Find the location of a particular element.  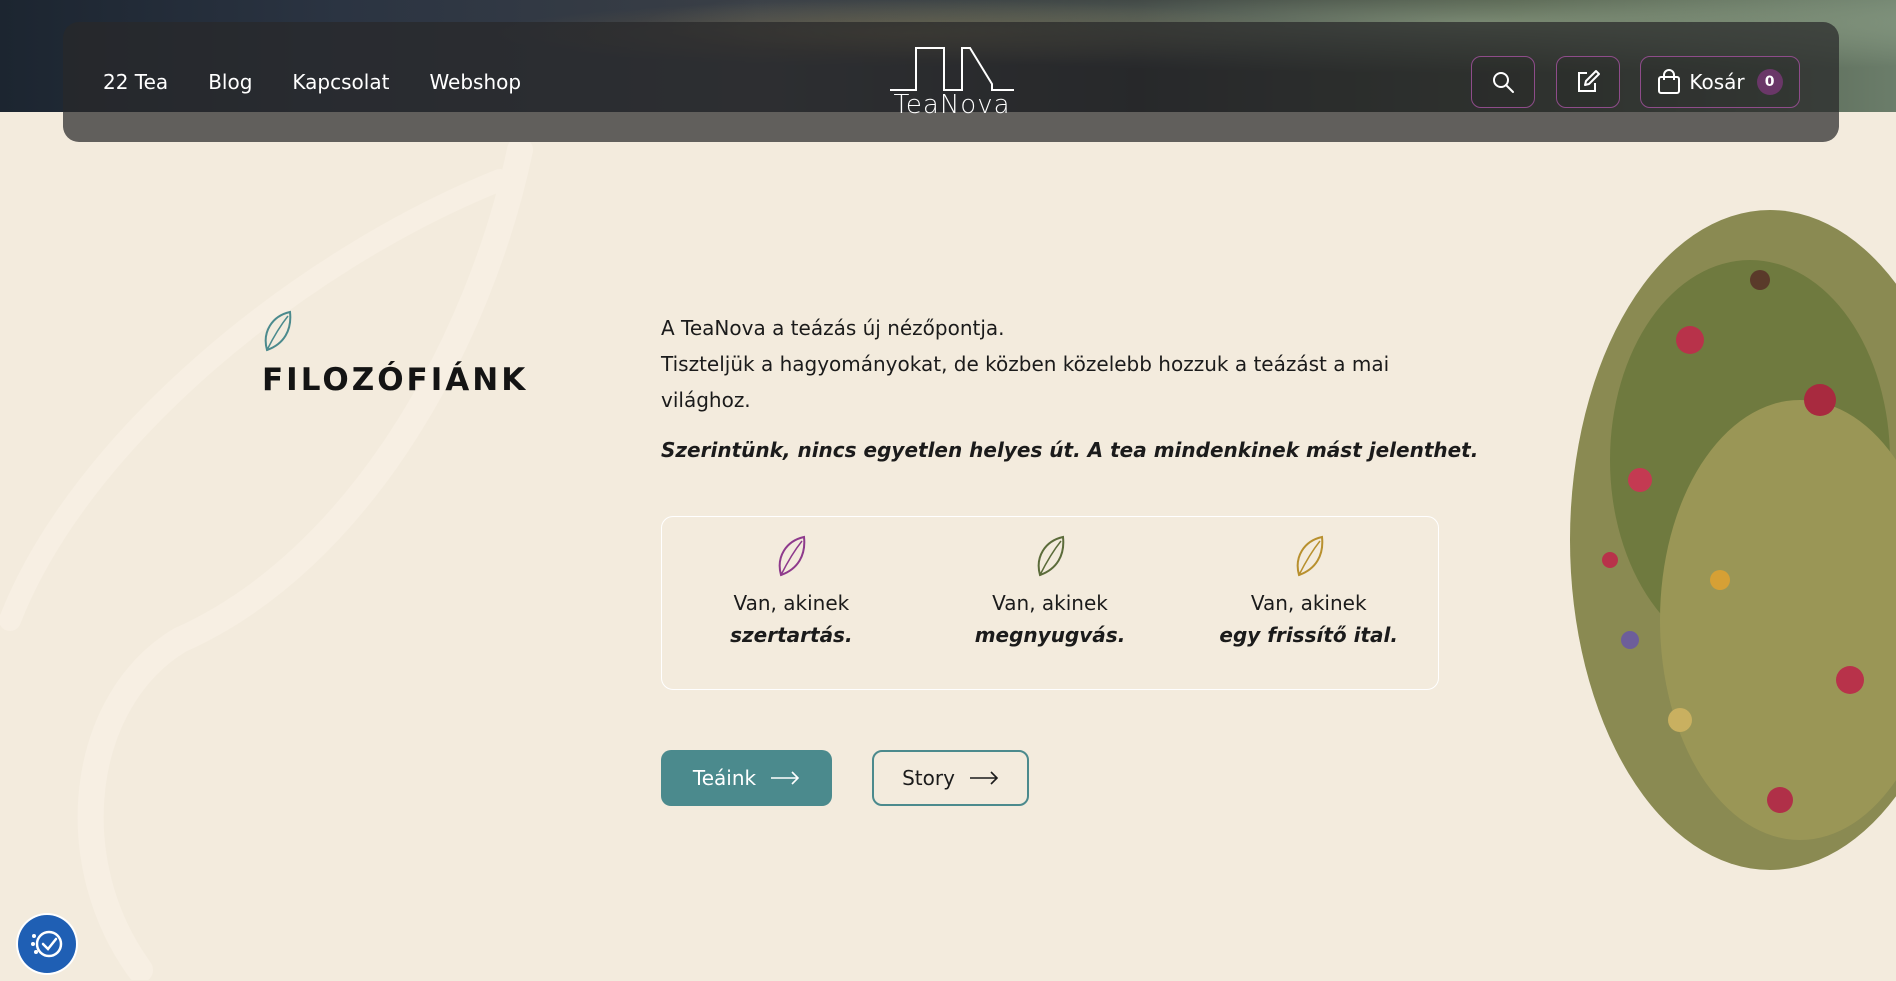

teas-button: Teáink is located at coordinates (746, 778).